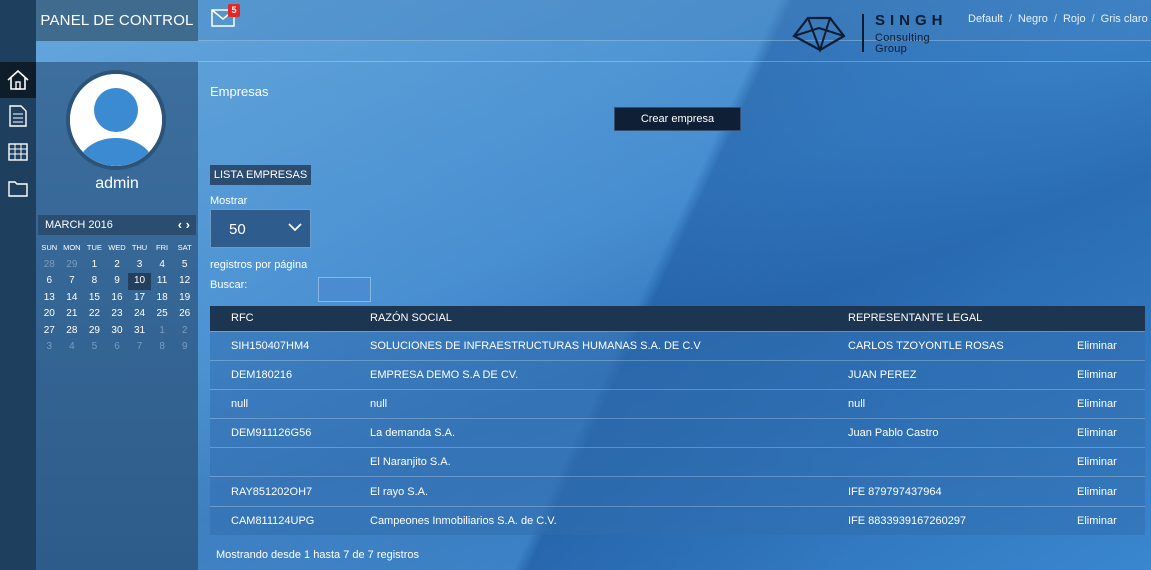 This screenshot has height=570, width=1151. What do you see at coordinates (188, 224) in the screenshot?
I see `chevron-right-icon: ›` at bounding box center [188, 224].